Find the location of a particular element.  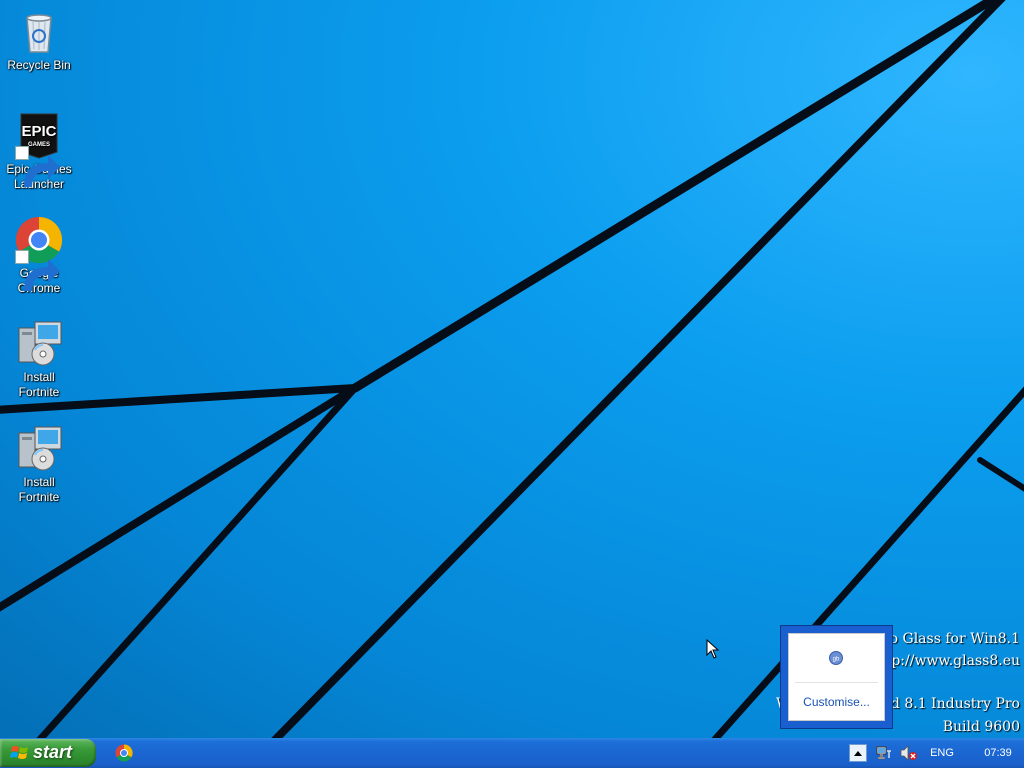

tray-expand-button is located at coordinates (858, 753).